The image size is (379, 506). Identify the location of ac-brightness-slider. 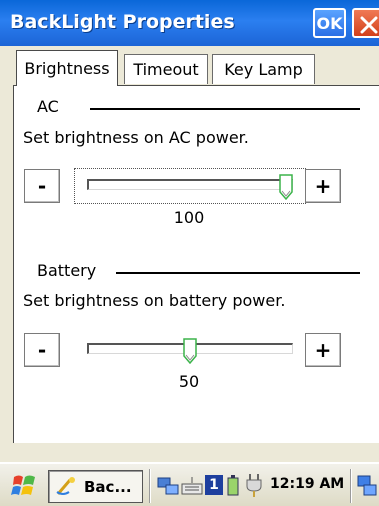
(190, 186).